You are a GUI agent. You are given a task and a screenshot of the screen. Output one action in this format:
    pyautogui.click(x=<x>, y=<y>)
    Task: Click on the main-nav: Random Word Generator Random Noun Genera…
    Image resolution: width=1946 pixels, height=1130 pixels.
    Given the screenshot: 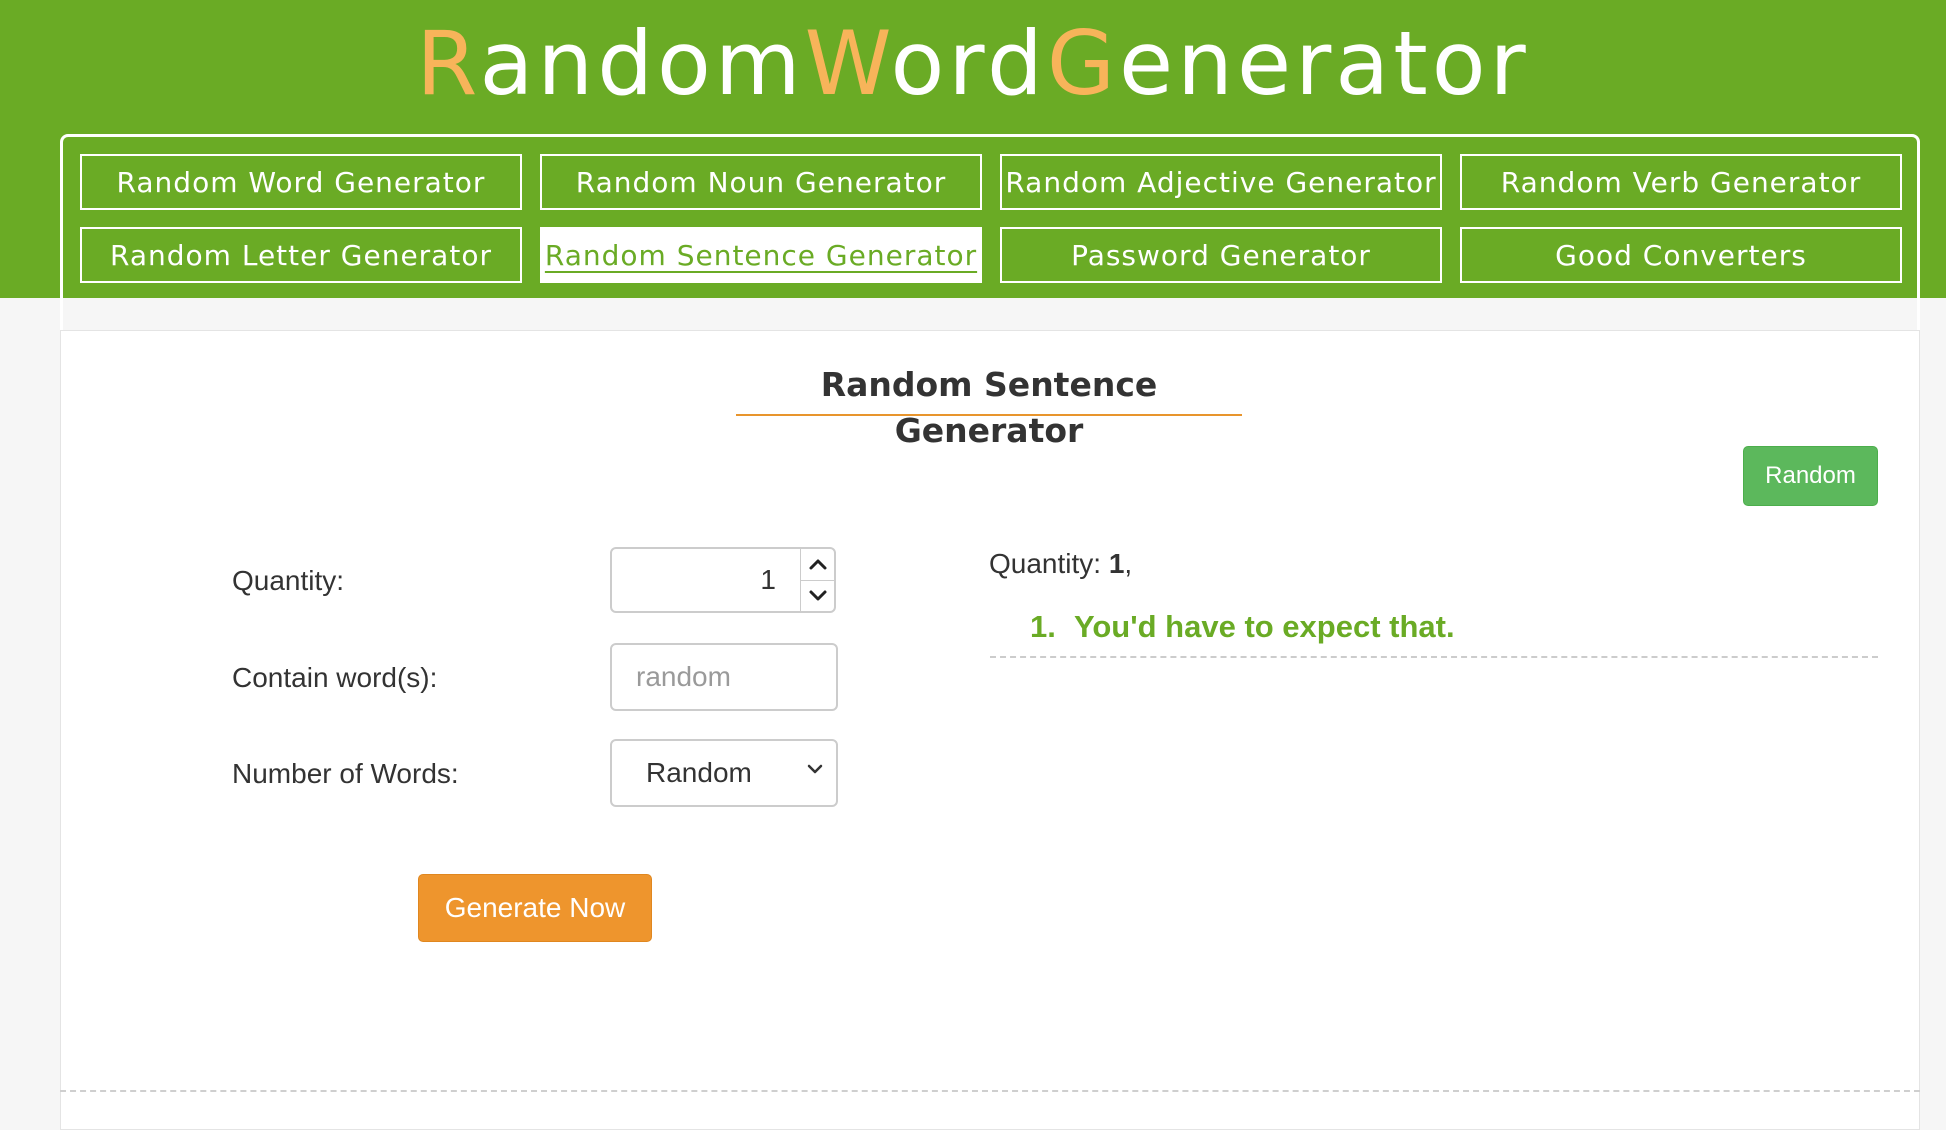 What is the action you would take?
    pyautogui.click(x=991, y=218)
    